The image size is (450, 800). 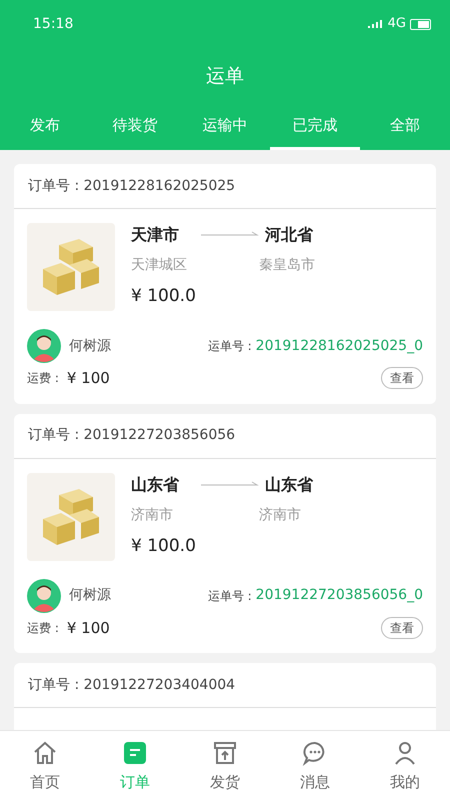 I want to click on origin-city: 天津市, so click(x=155, y=235).